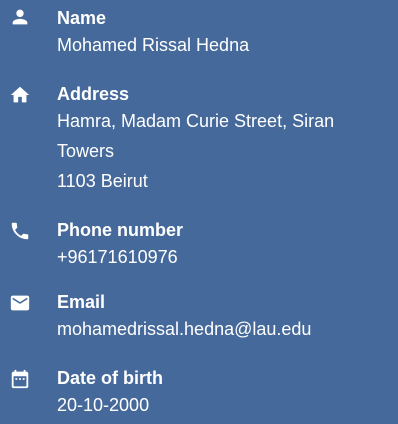 This screenshot has height=424, width=398. What do you see at coordinates (20, 95) in the screenshot?
I see `home-icon` at bounding box center [20, 95].